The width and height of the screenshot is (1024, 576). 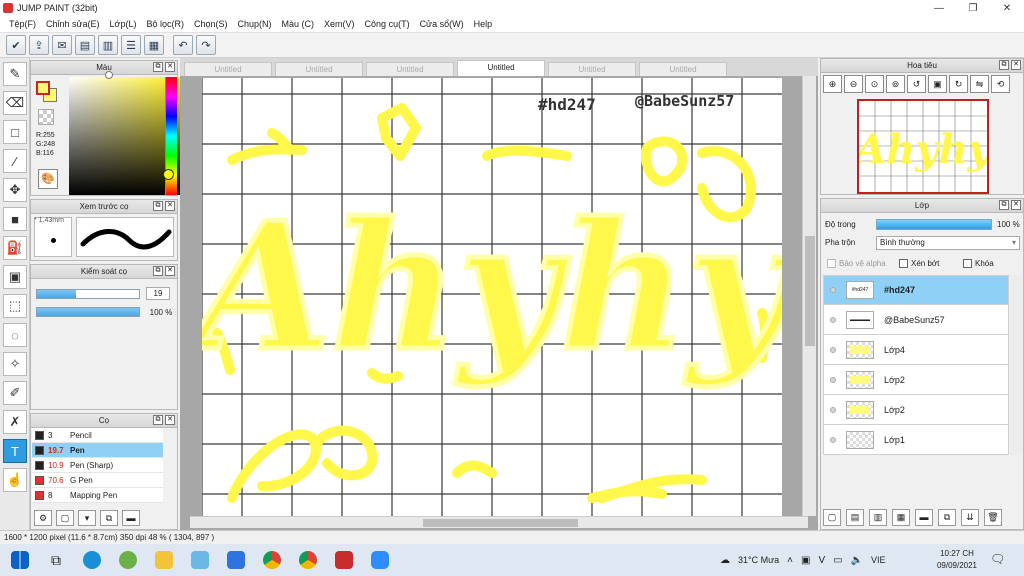 What do you see at coordinates (832, 517) in the screenshot?
I see `new-layer-icon: ▢` at bounding box center [832, 517].